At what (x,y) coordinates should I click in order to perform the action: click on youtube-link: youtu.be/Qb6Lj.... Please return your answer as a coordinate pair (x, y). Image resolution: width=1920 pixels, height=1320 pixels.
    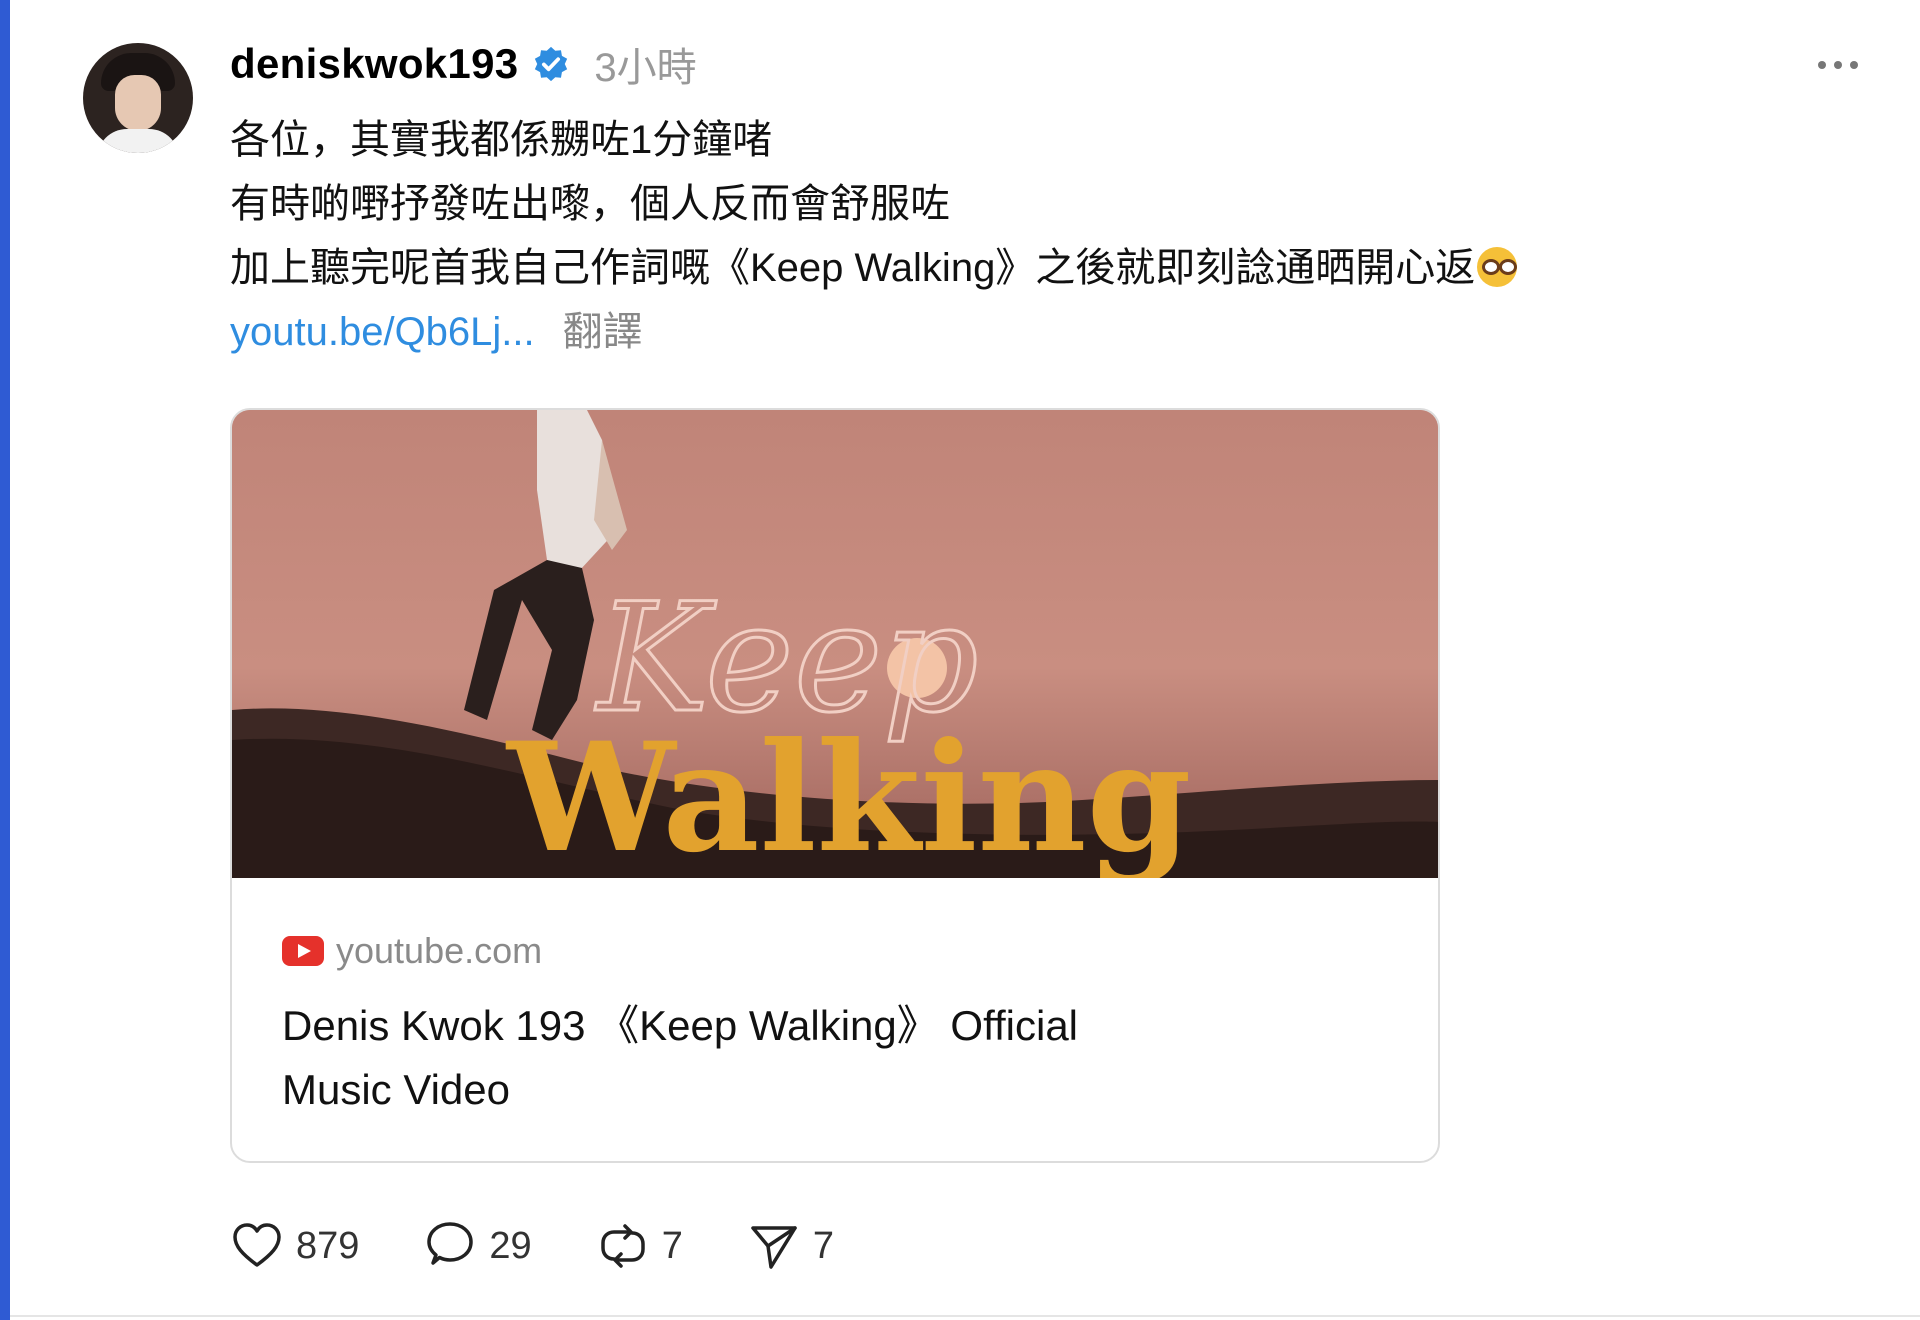
    Looking at the image, I should click on (382, 332).